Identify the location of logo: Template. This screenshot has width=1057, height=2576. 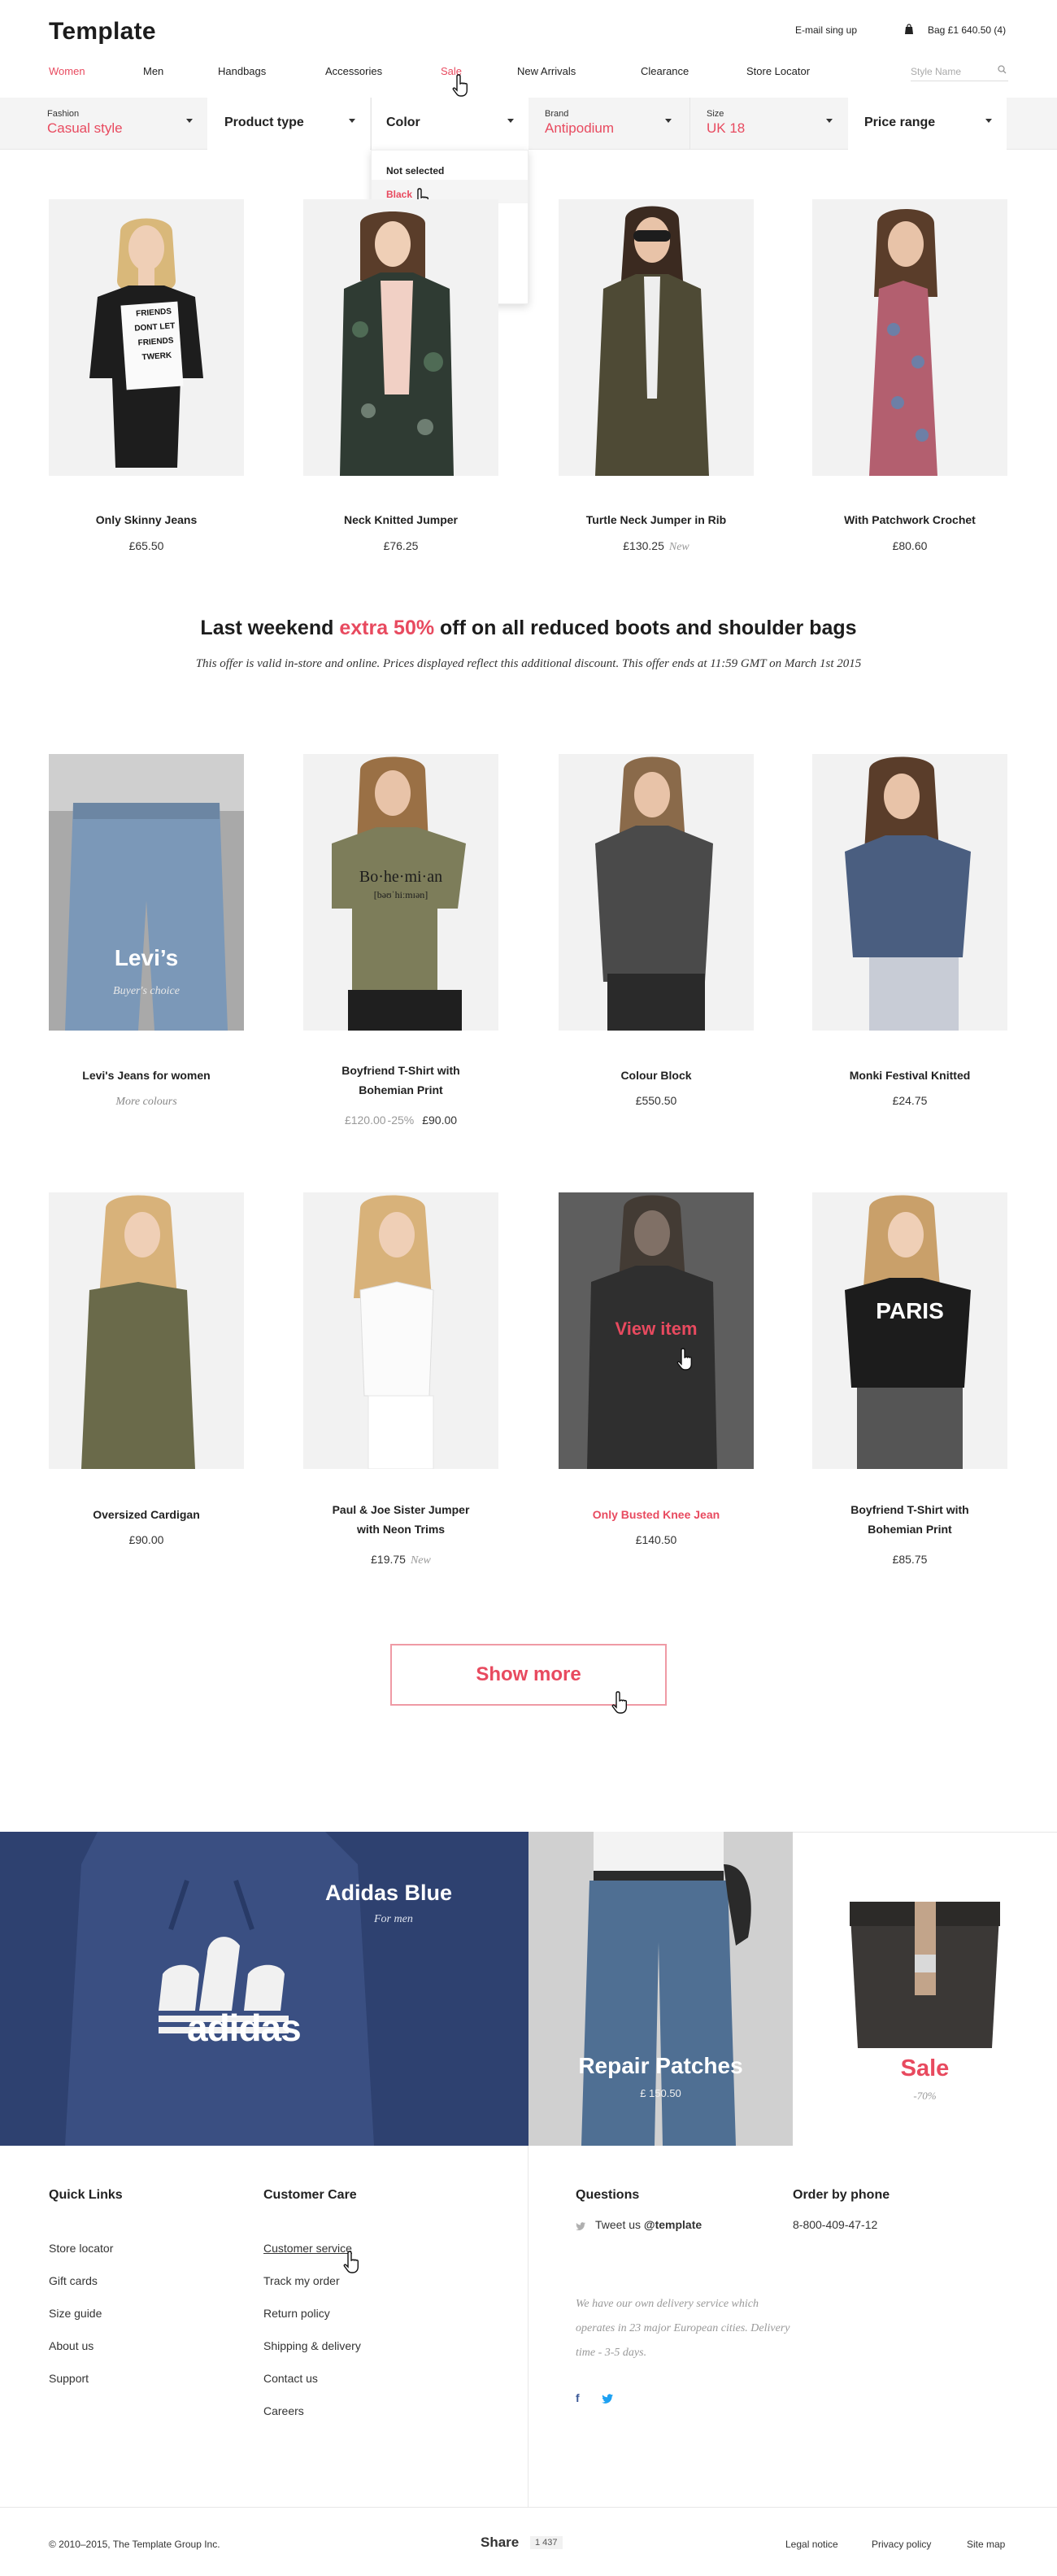
(102, 32).